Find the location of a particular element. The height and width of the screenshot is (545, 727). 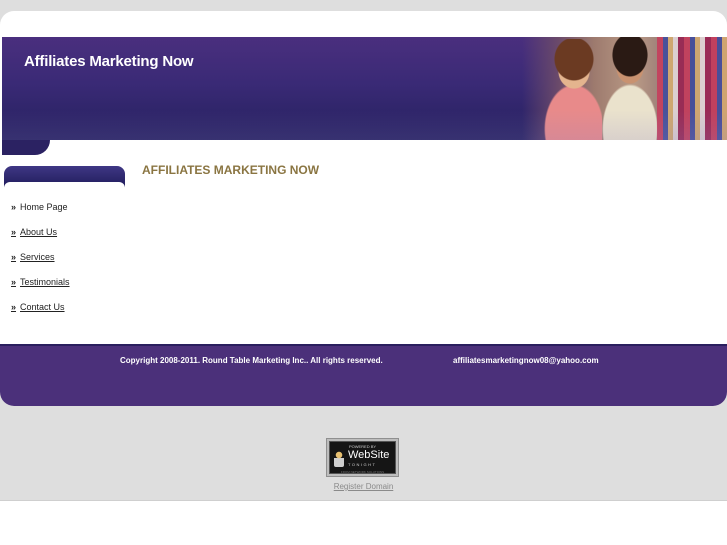

sidebar-item-label: Testimonials is located at coordinates (45, 281).